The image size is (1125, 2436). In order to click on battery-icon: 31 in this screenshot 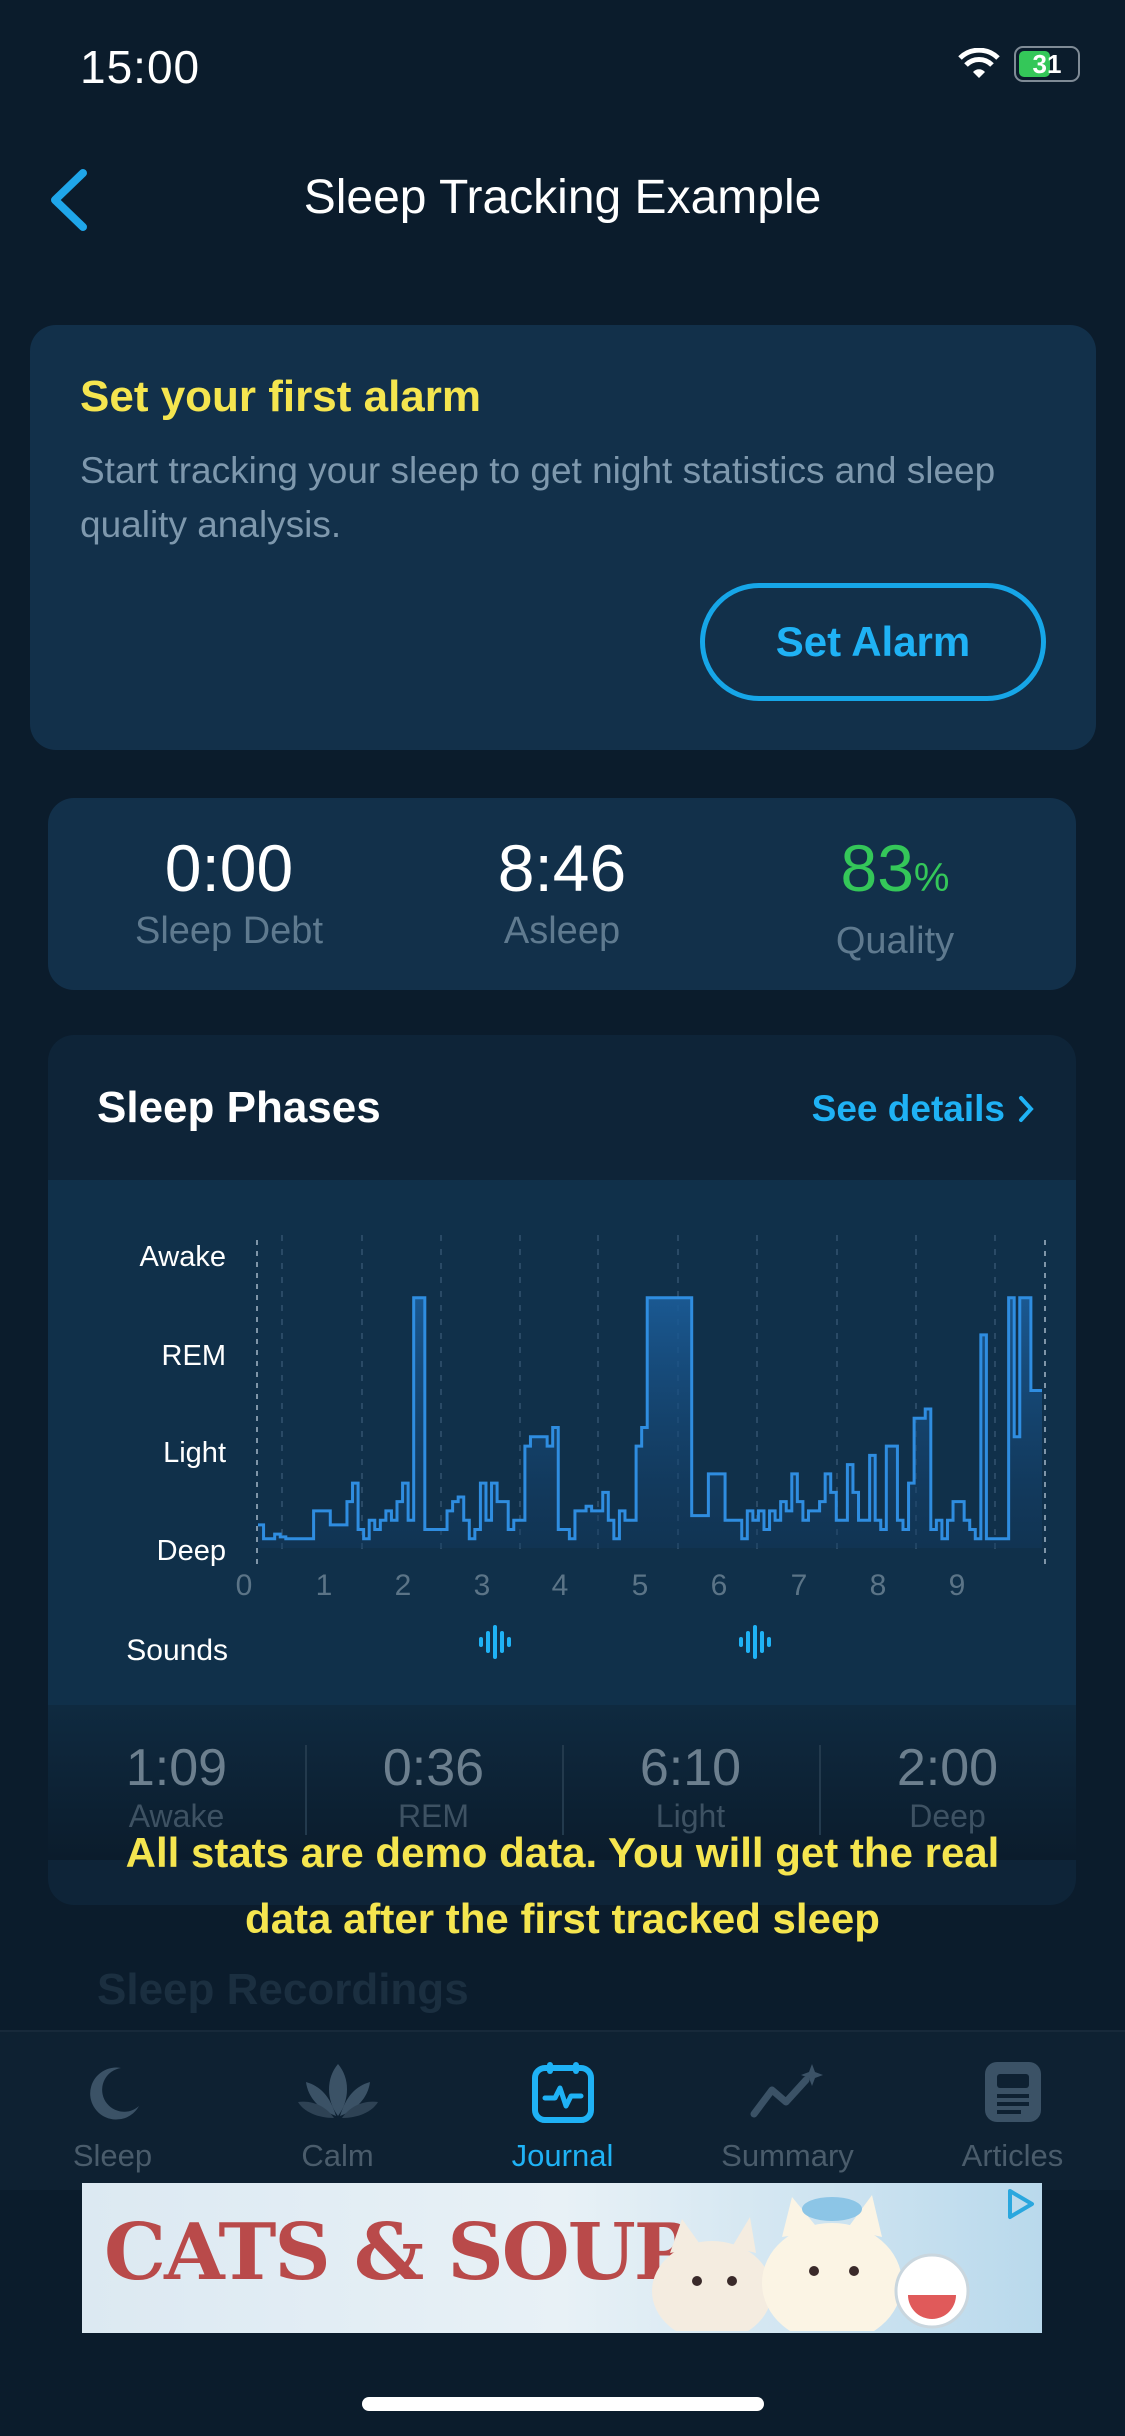, I will do `click(1047, 64)`.